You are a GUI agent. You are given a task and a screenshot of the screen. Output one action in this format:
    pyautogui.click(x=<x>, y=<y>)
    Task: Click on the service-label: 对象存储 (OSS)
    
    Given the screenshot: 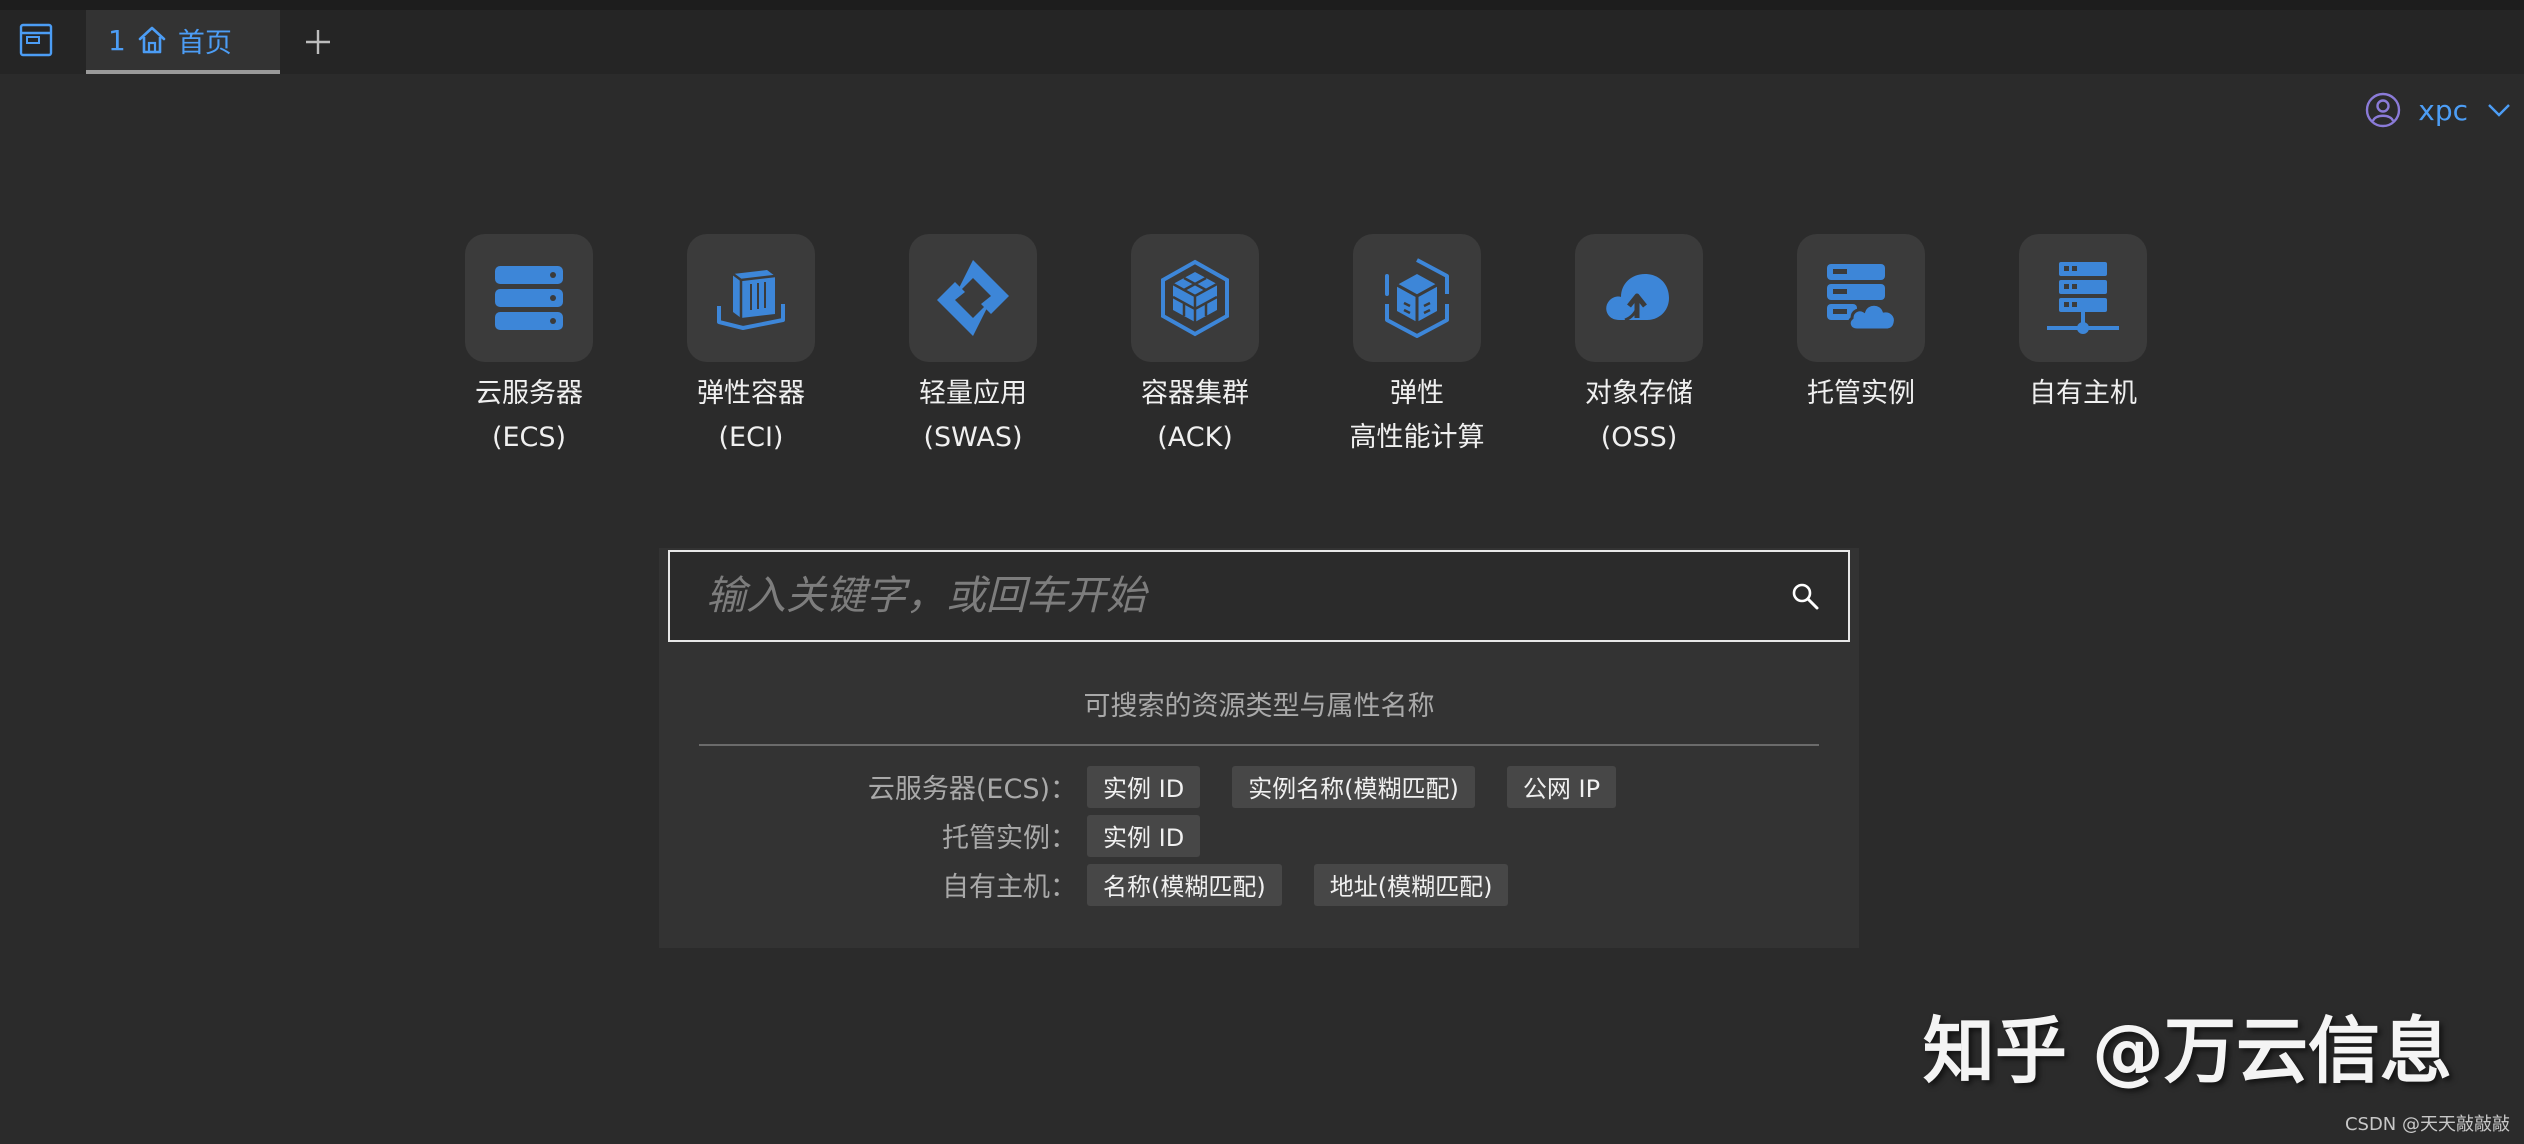 What is the action you would take?
    pyautogui.click(x=1639, y=415)
    